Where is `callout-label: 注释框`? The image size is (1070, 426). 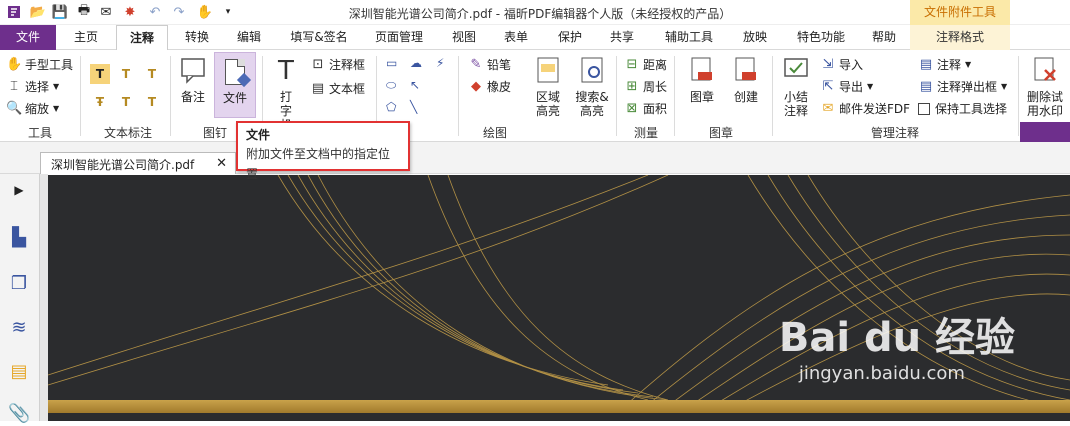
callout-label: 注释框 is located at coordinates (347, 65).